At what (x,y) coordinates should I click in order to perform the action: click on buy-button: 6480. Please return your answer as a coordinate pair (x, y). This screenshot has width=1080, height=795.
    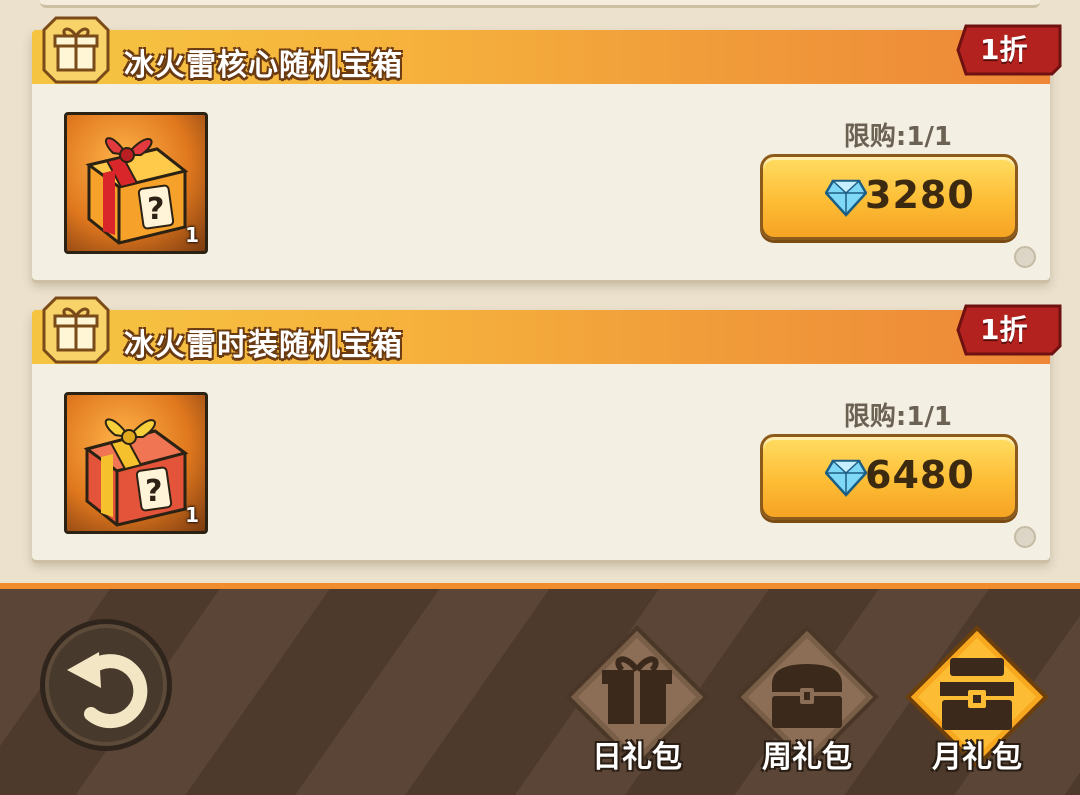
    Looking at the image, I should click on (889, 477).